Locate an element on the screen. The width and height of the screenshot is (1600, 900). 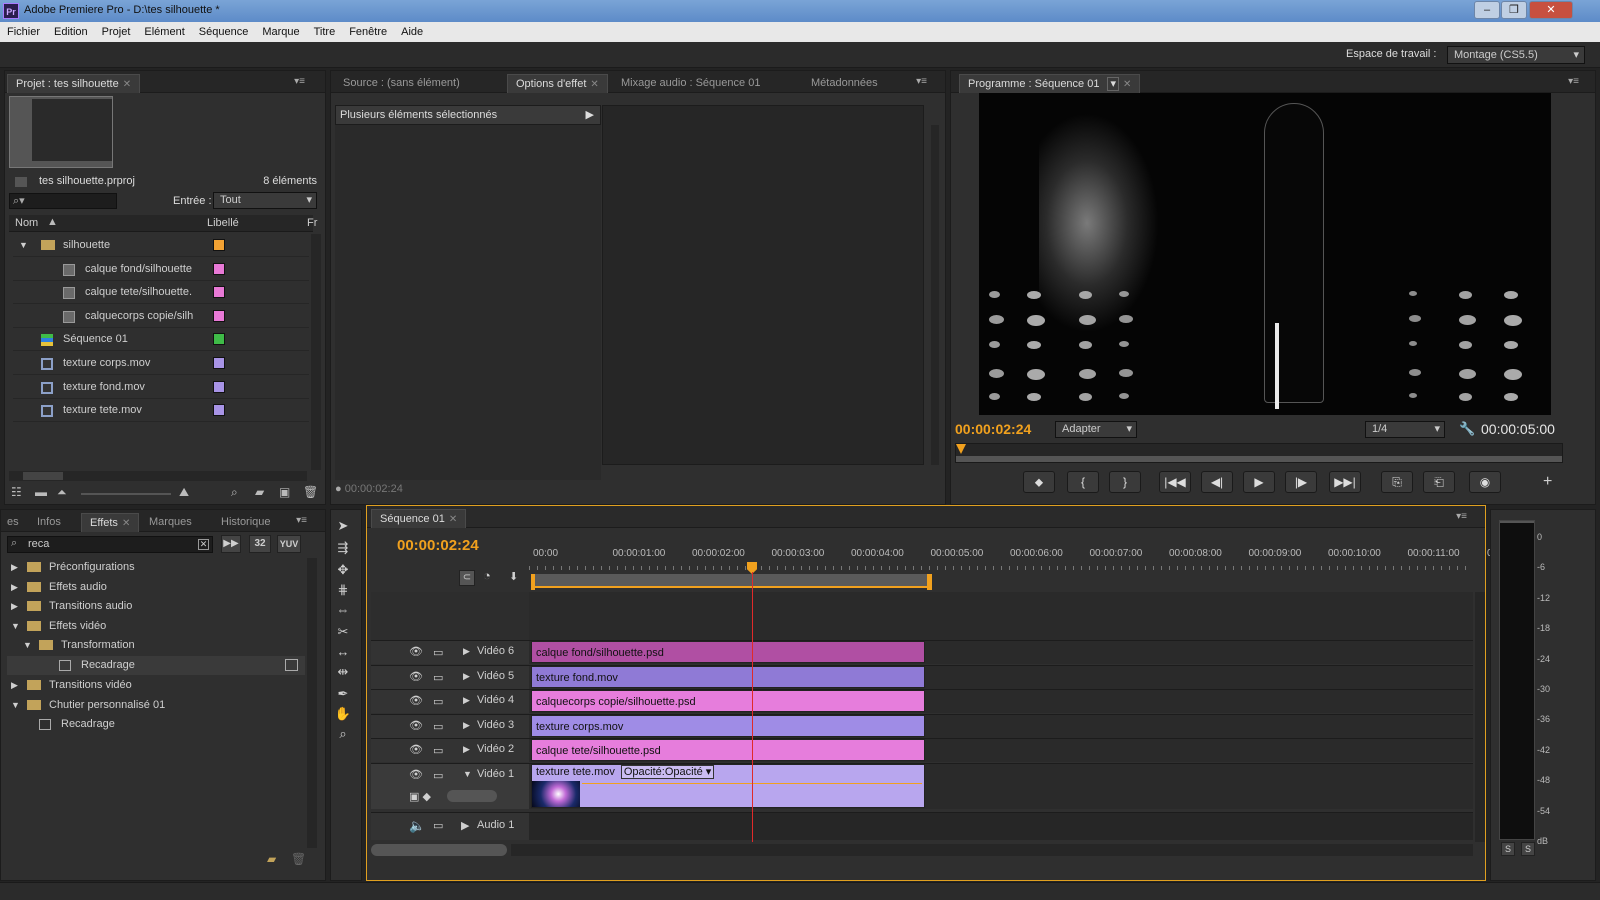
menu-projet: Projet is located at coordinates (116, 32).